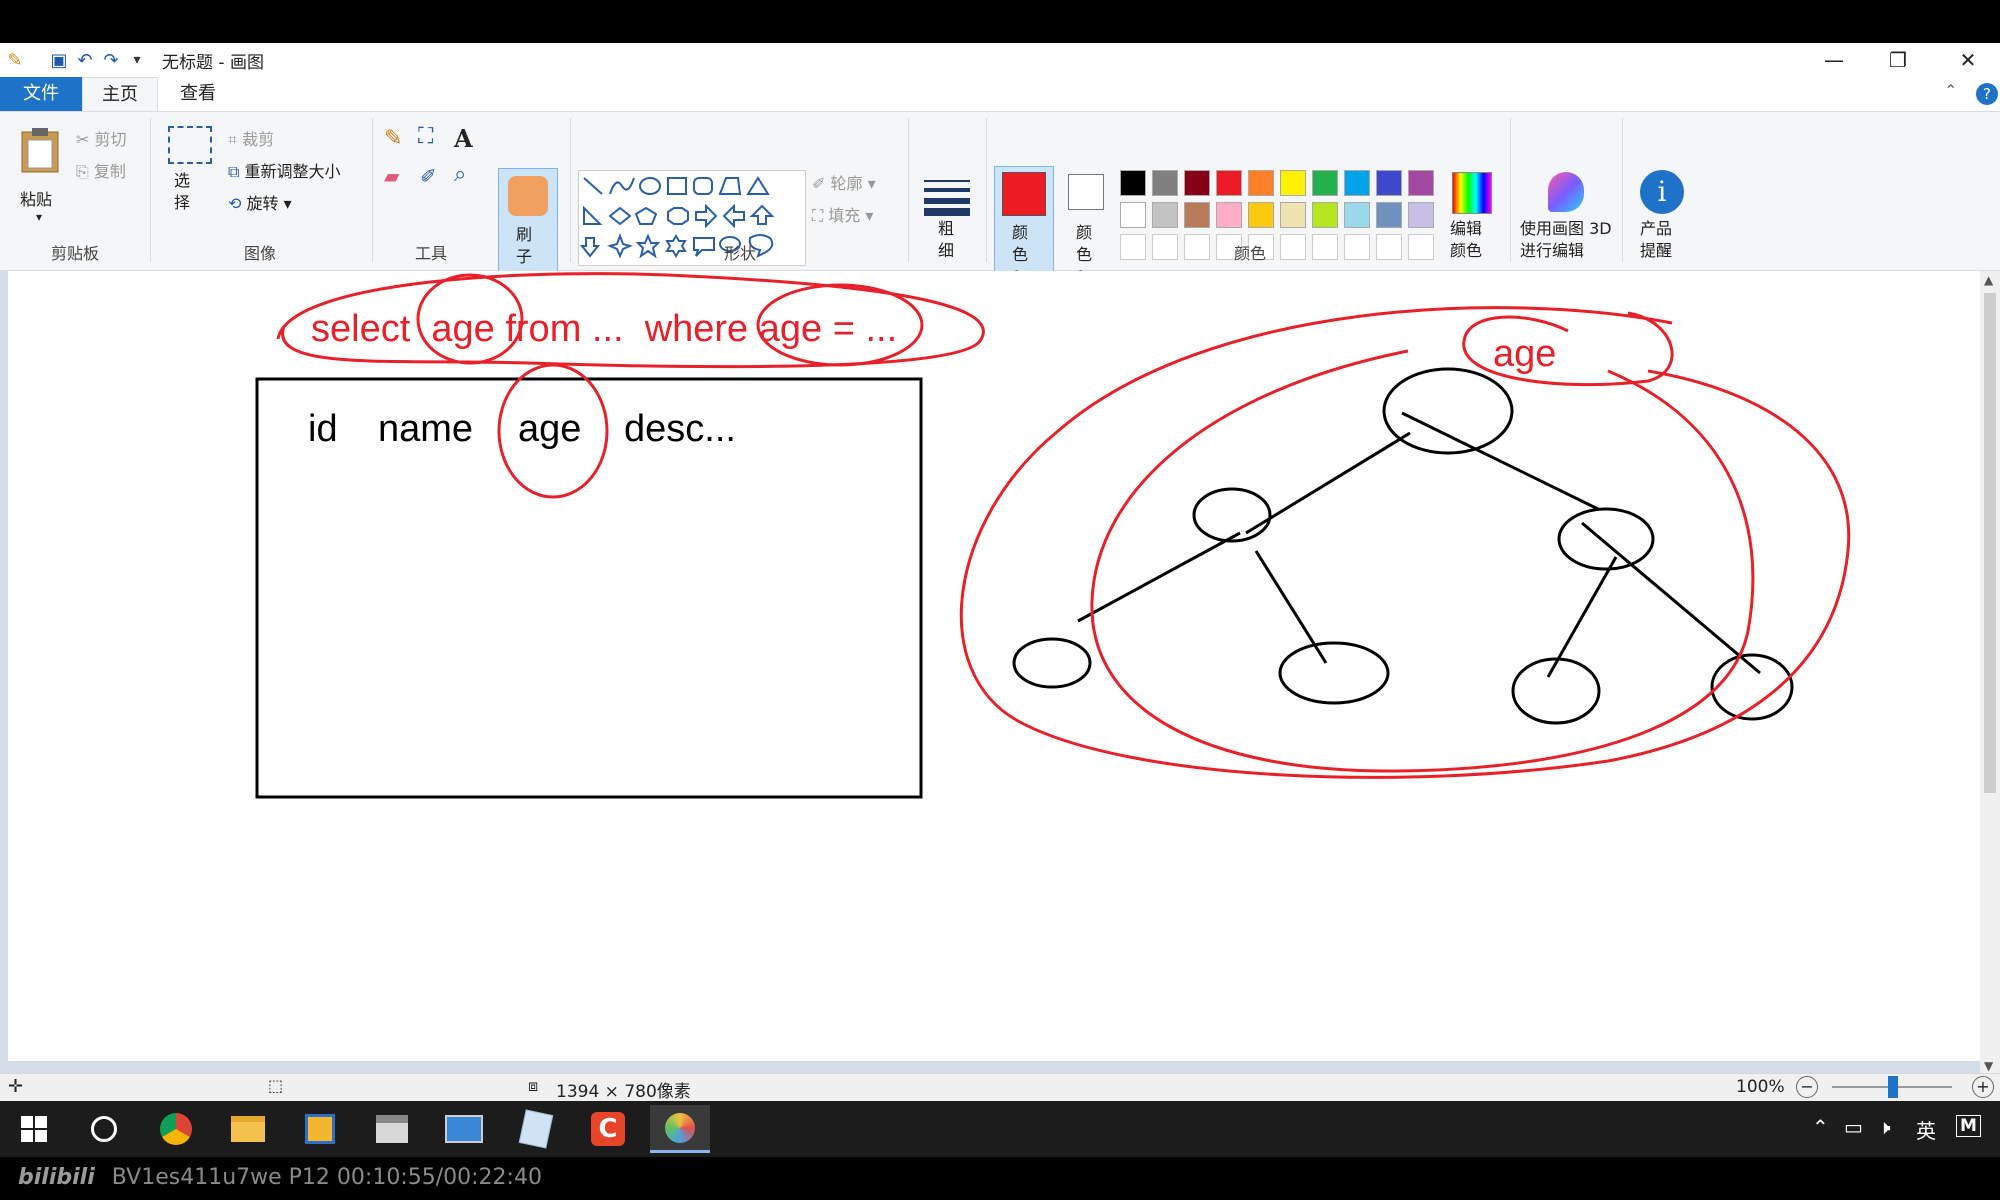 This screenshot has height=1200, width=2000. Describe the element at coordinates (1968, 1126) in the screenshot. I see `ime-mode-icon: M` at that location.